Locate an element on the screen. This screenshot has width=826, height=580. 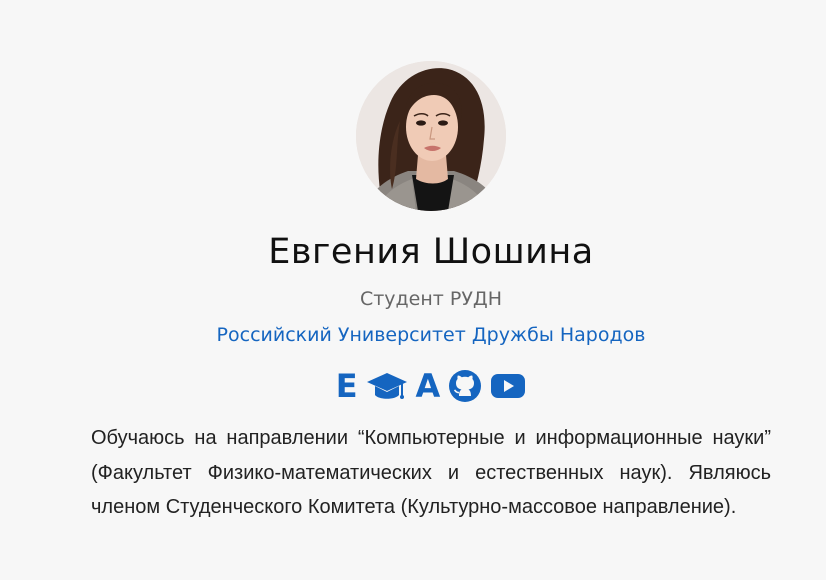
academia-icon: A is located at coordinates (428, 386).